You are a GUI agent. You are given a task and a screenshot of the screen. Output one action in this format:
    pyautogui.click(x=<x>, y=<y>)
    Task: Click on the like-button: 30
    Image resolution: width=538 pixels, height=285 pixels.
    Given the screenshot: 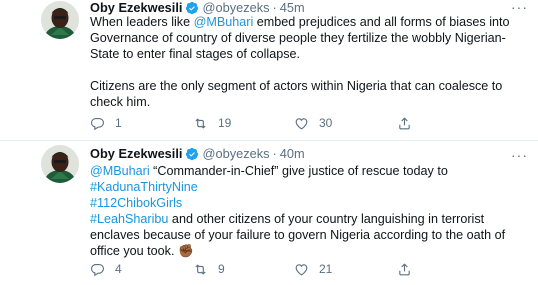 What is the action you would take?
    pyautogui.click(x=313, y=123)
    